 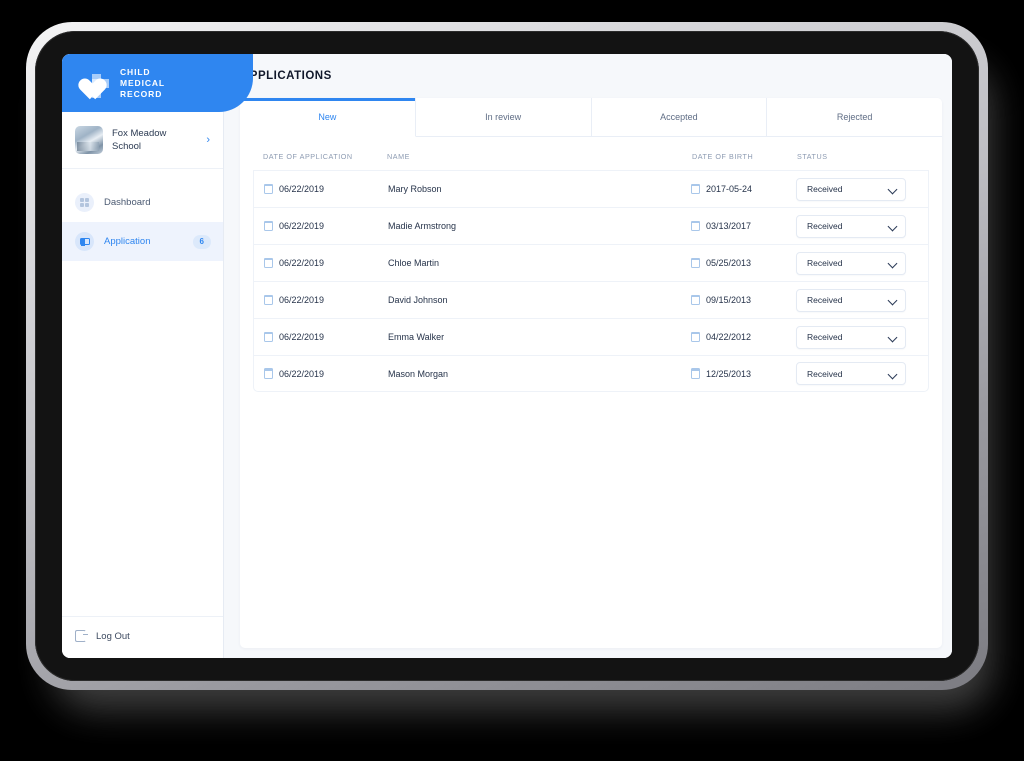 I want to click on date-of-birth-value: 03/13/2017, so click(x=729, y=226).